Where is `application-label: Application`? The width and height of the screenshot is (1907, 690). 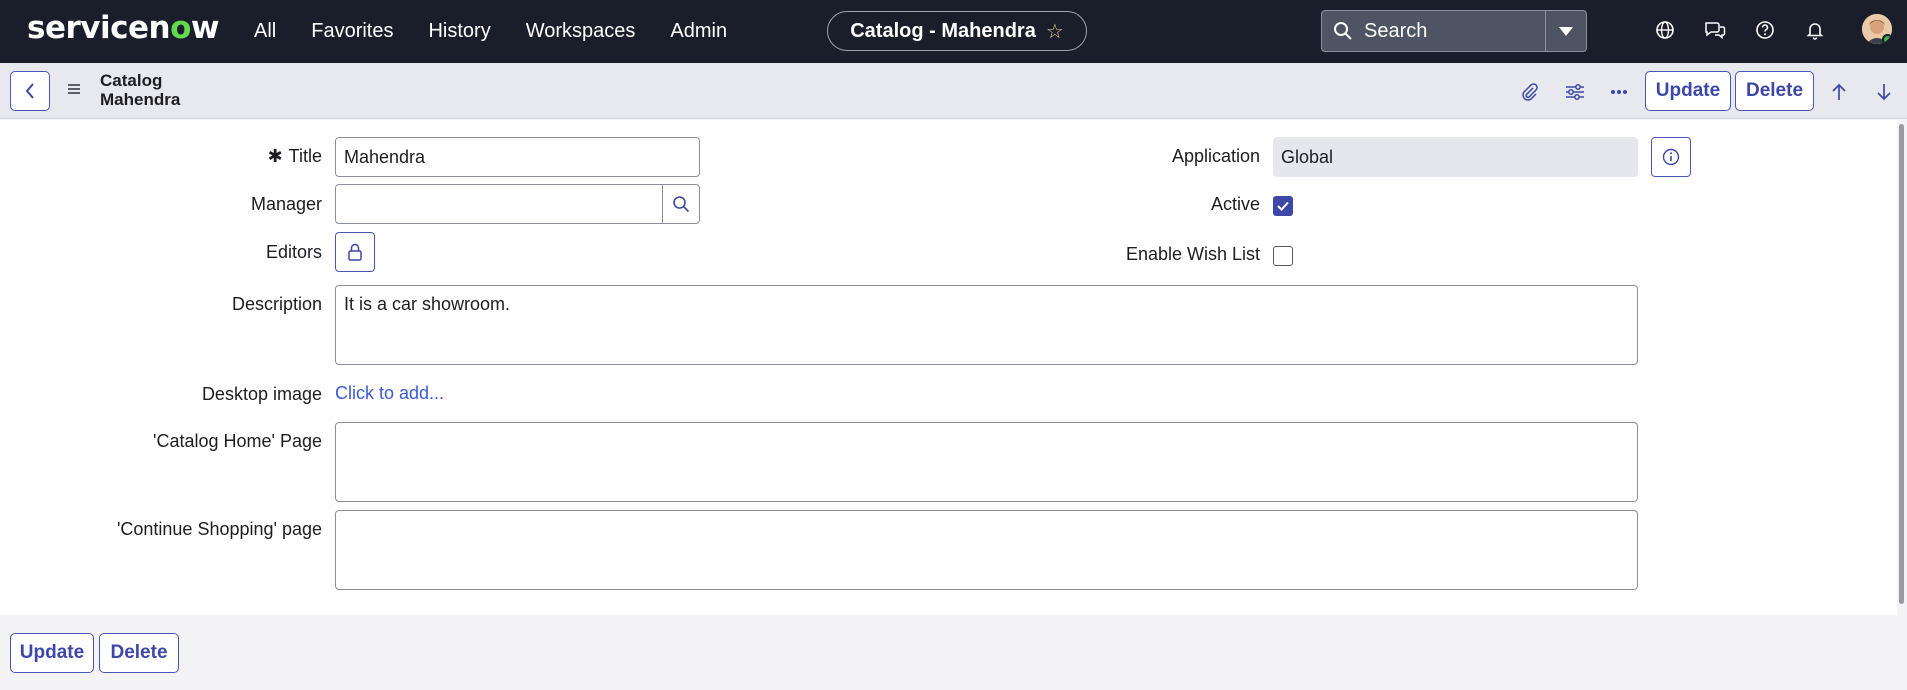 application-label: Application is located at coordinates (1215, 156).